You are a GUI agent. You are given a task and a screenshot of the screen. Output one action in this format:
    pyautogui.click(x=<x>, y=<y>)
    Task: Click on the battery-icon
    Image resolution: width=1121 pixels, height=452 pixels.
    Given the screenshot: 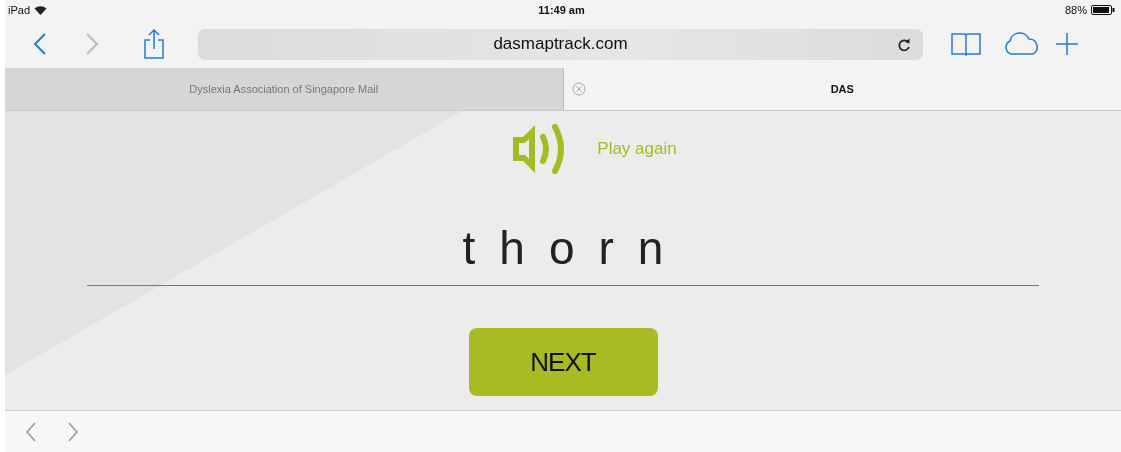 What is the action you would take?
    pyautogui.click(x=1103, y=10)
    